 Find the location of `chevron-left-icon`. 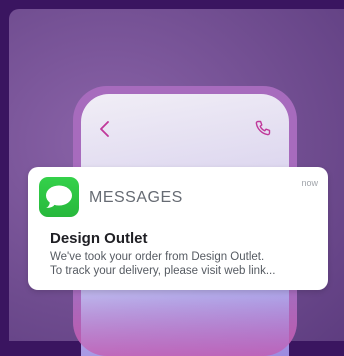

chevron-left-icon is located at coordinates (105, 129).